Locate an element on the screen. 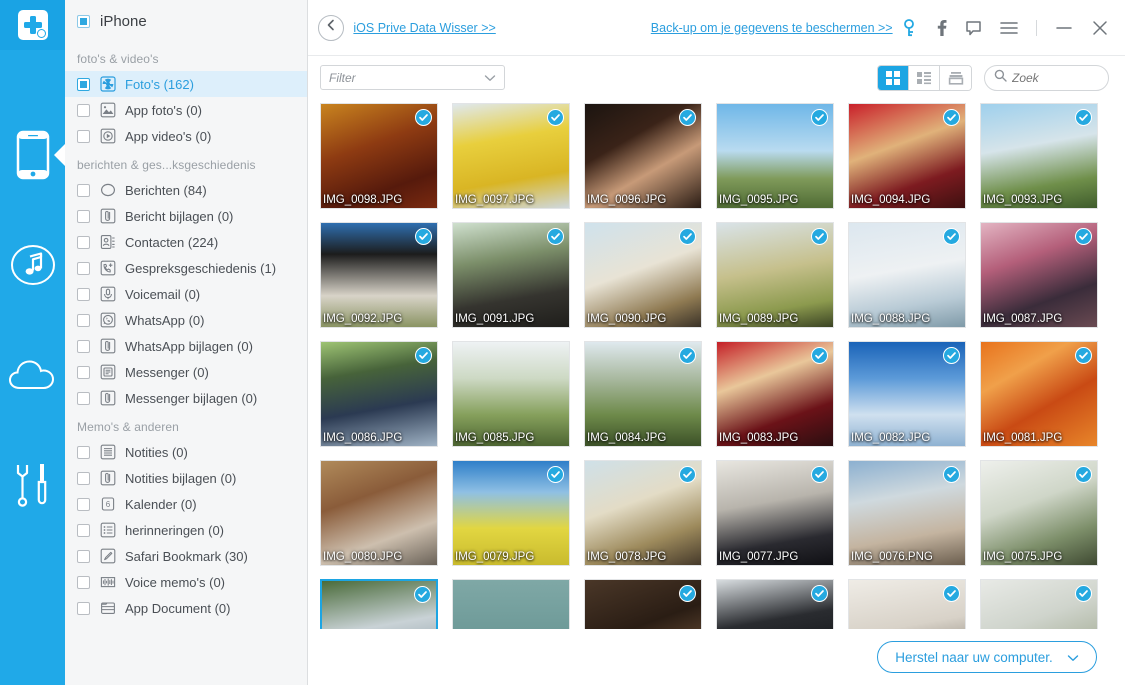  sidebar-item-berichten-84: Berichten (84) is located at coordinates (186, 190).